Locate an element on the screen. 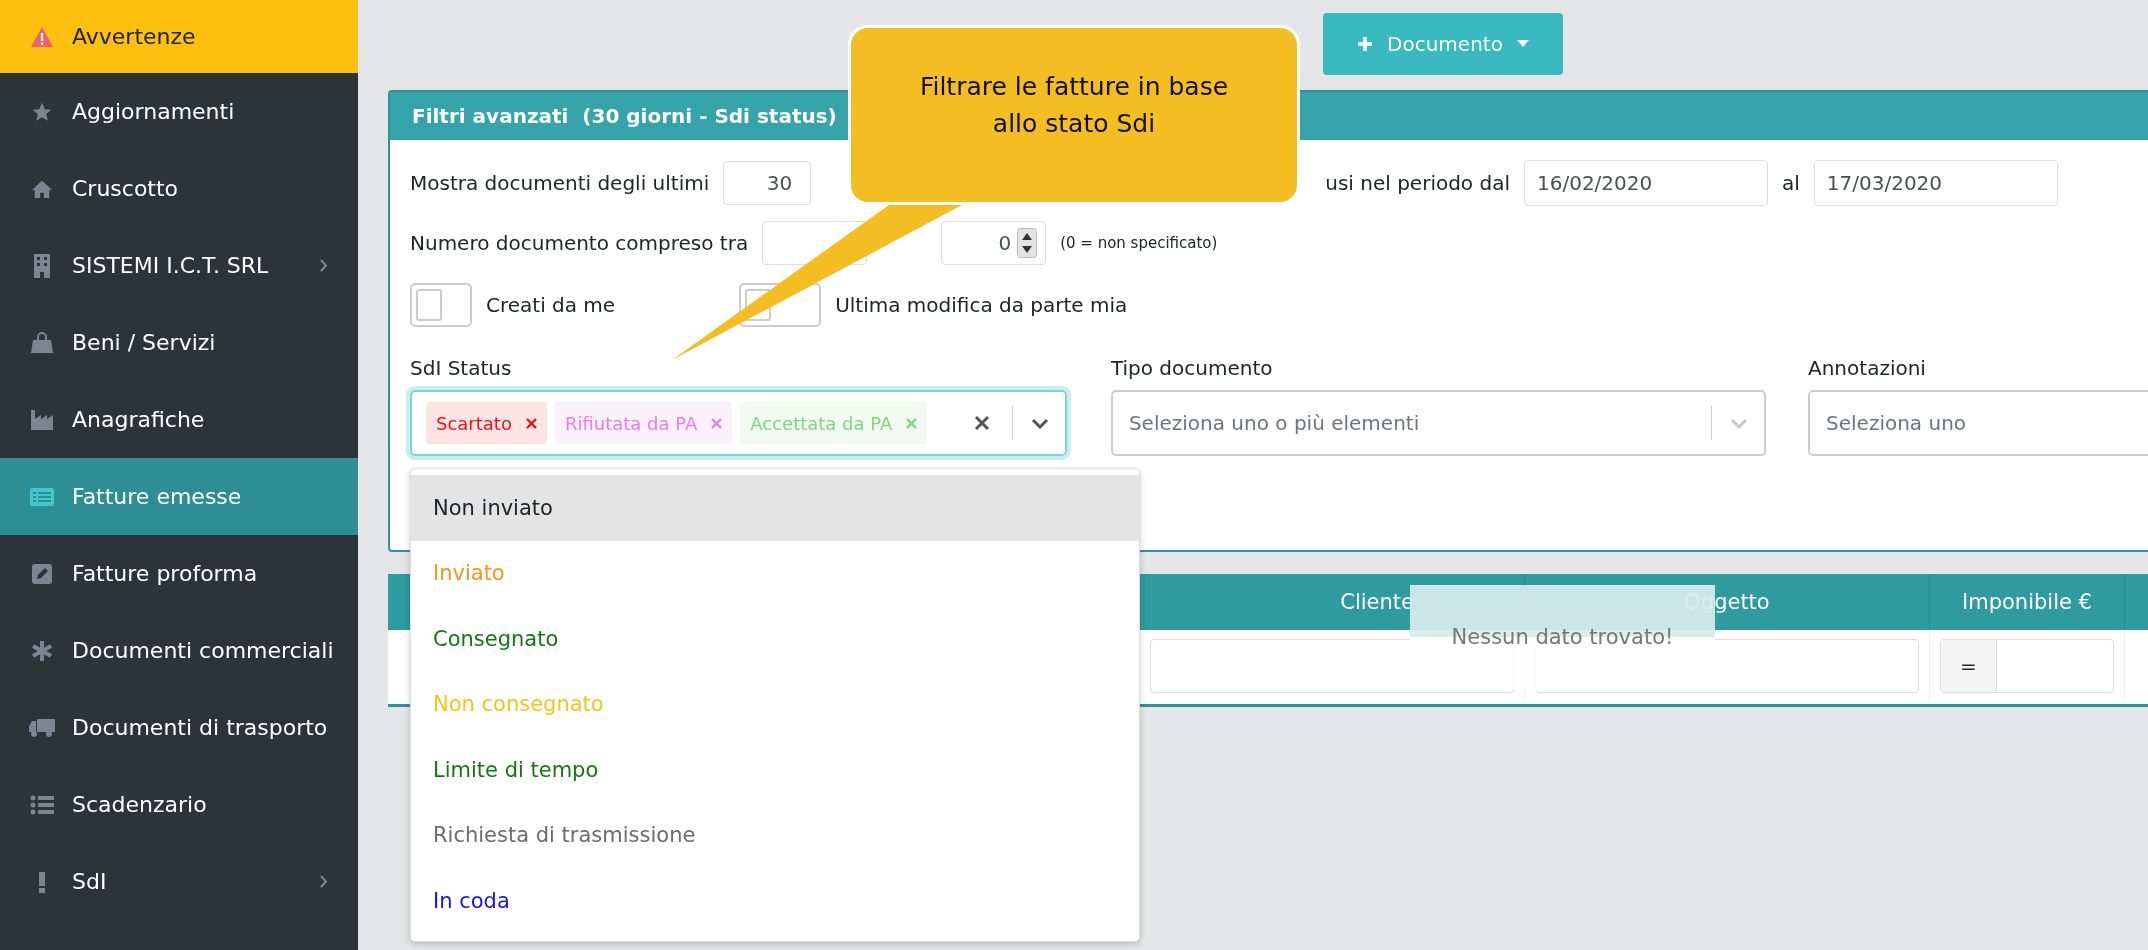 The height and width of the screenshot is (950, 2148). toggle-switch is located at coordinates (441, 305).